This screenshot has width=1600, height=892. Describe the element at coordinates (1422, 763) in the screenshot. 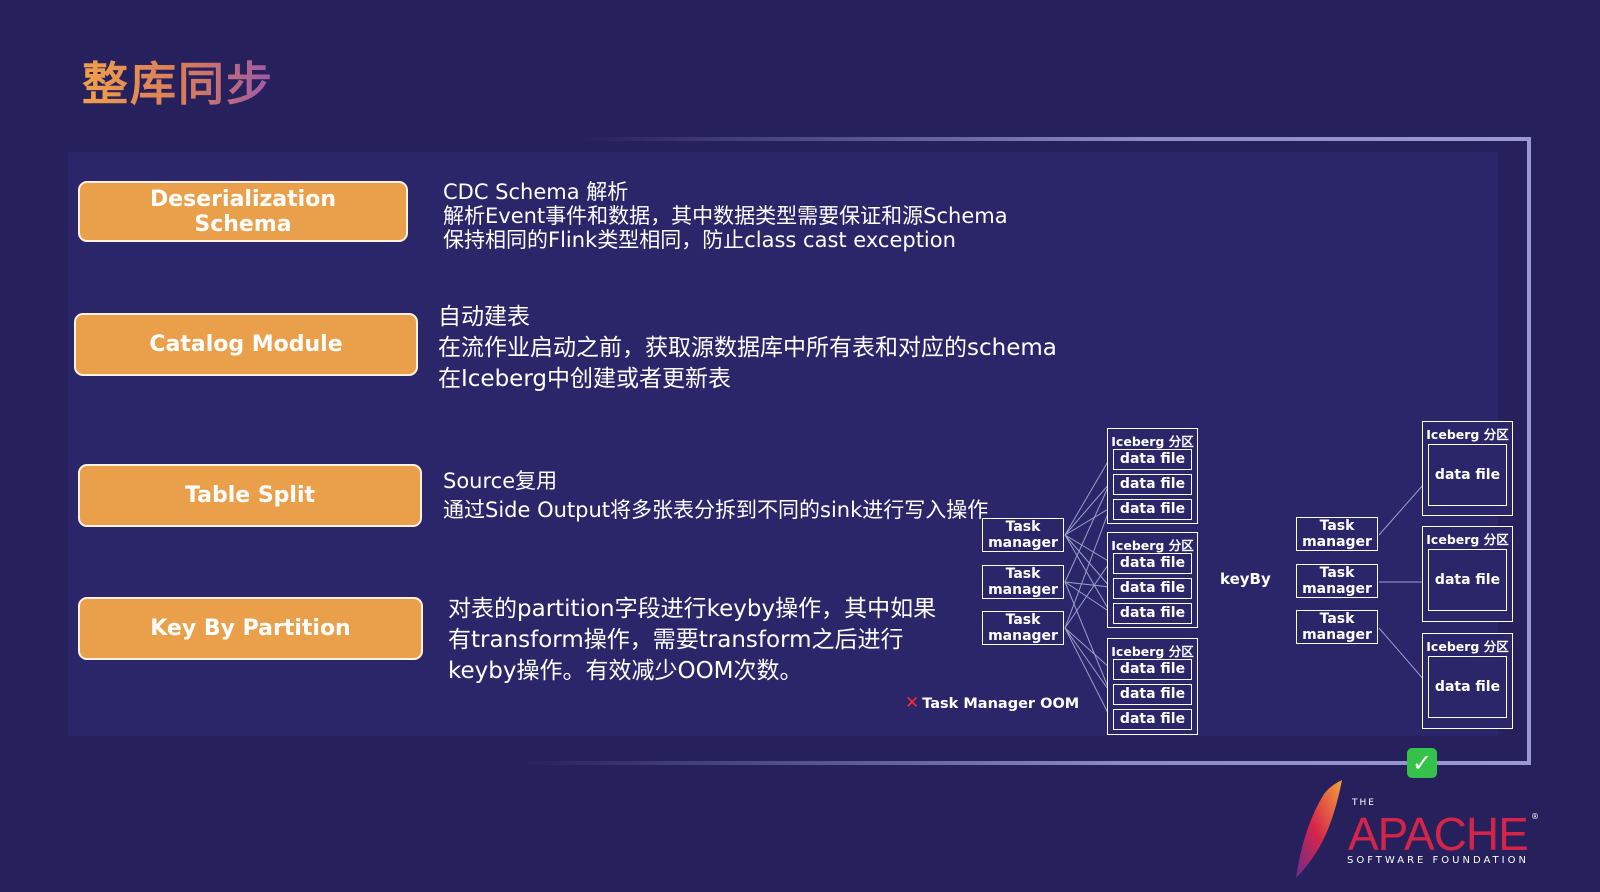

I see `check-icon: ✓` at that location.